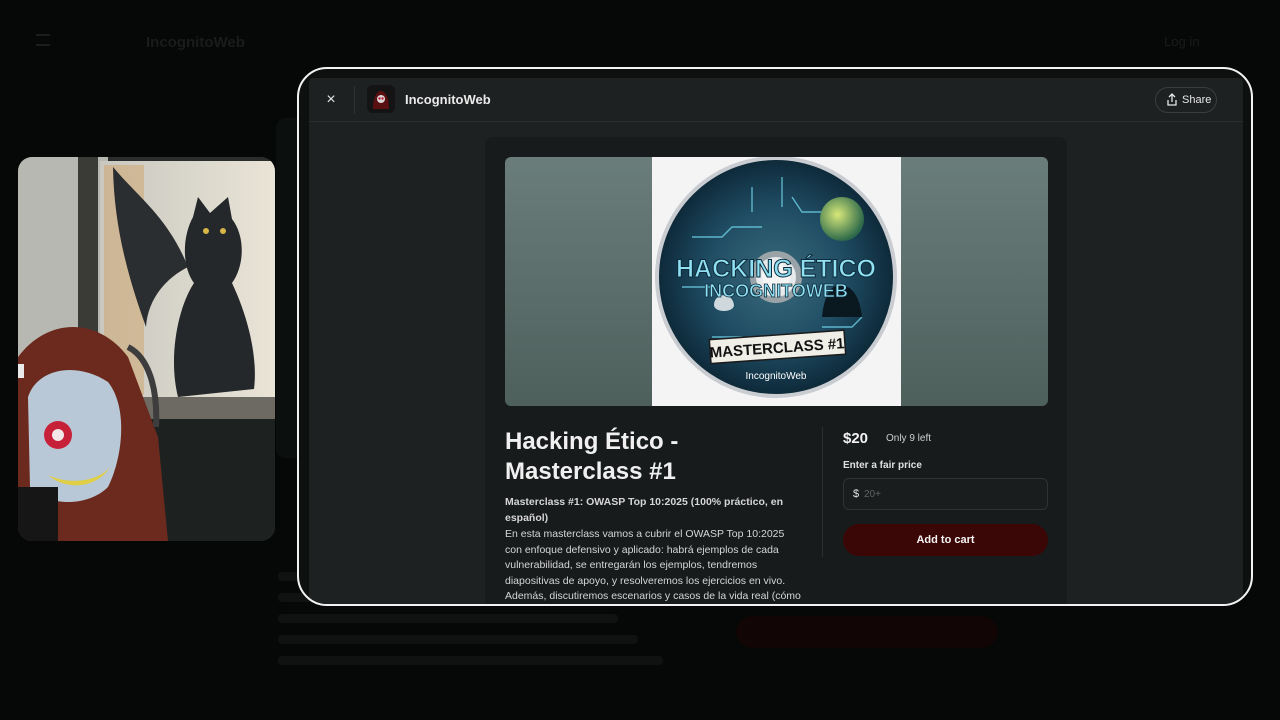  I want to click on add-to-cart-button: Add to cart, so click(945, 540).